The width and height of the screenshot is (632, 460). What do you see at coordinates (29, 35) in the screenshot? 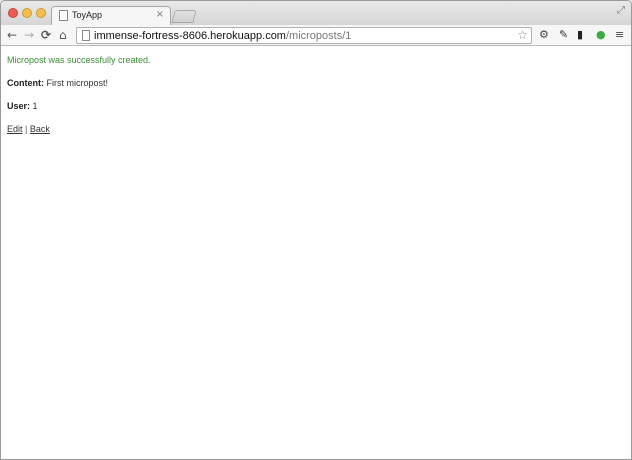
I see `forward-arrow-icon: →` at bounding box center [29, 35].